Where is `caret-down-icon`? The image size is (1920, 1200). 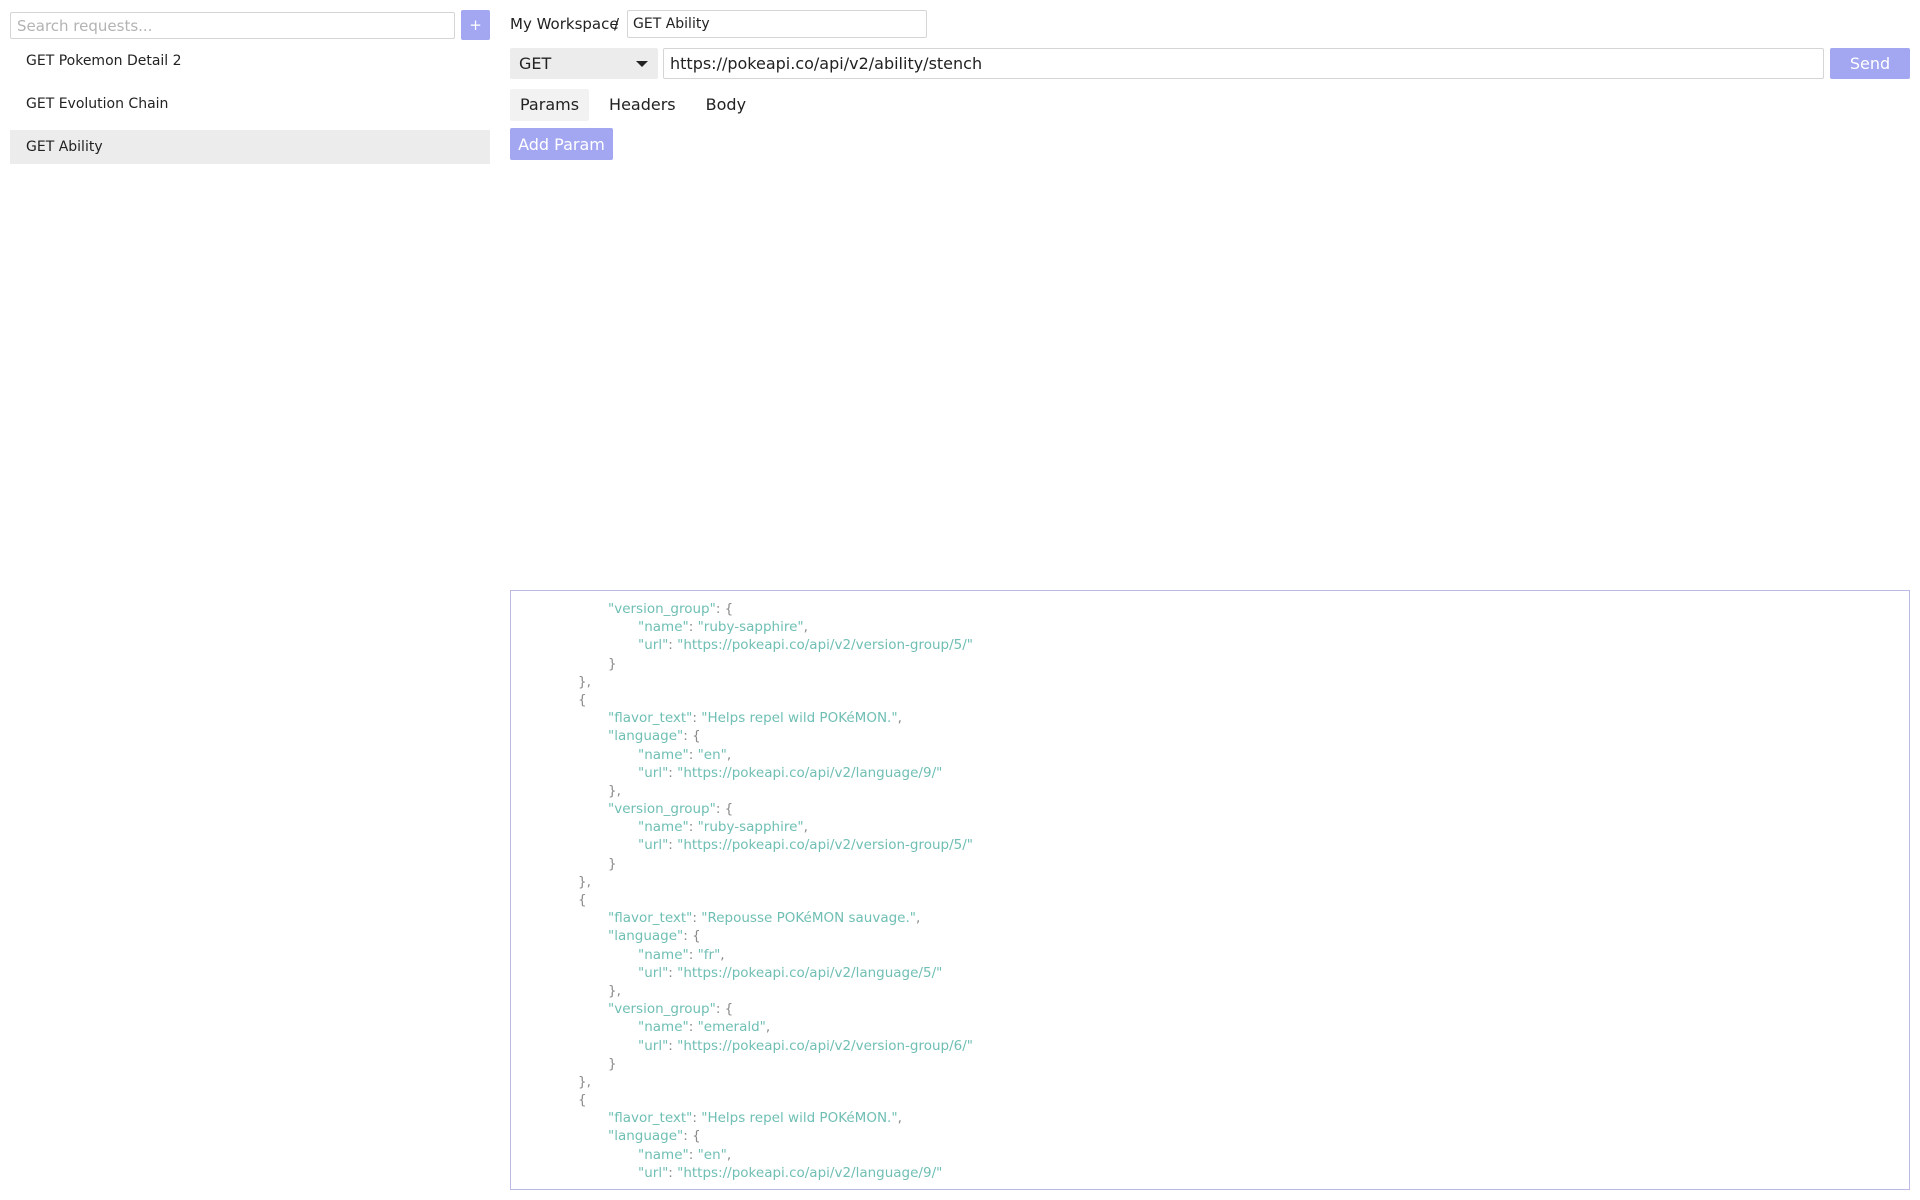 caret-down-icon is located at coordinates (642, 64).